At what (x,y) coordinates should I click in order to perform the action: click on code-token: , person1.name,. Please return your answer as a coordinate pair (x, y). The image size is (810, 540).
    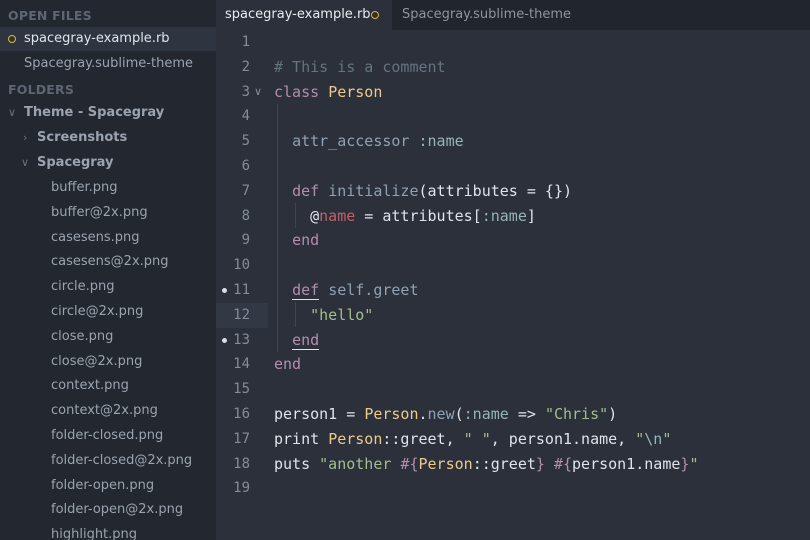
    Looking at the image, I should click on (563, 438).